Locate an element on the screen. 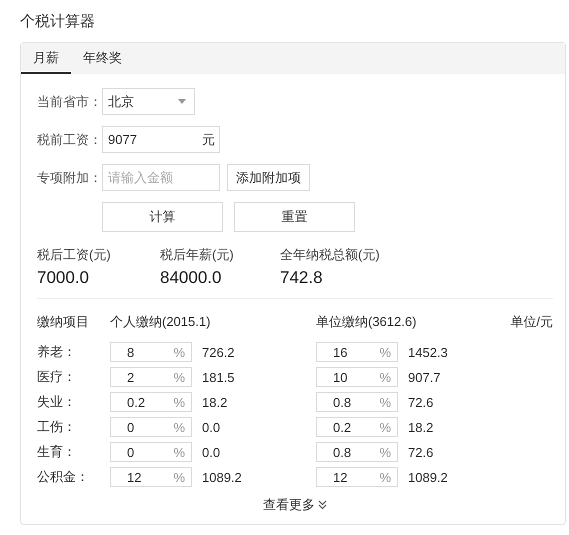 The width and height of the screenshot is (569, 535). row-label: 工伤： is located at coordinates (57, 427).